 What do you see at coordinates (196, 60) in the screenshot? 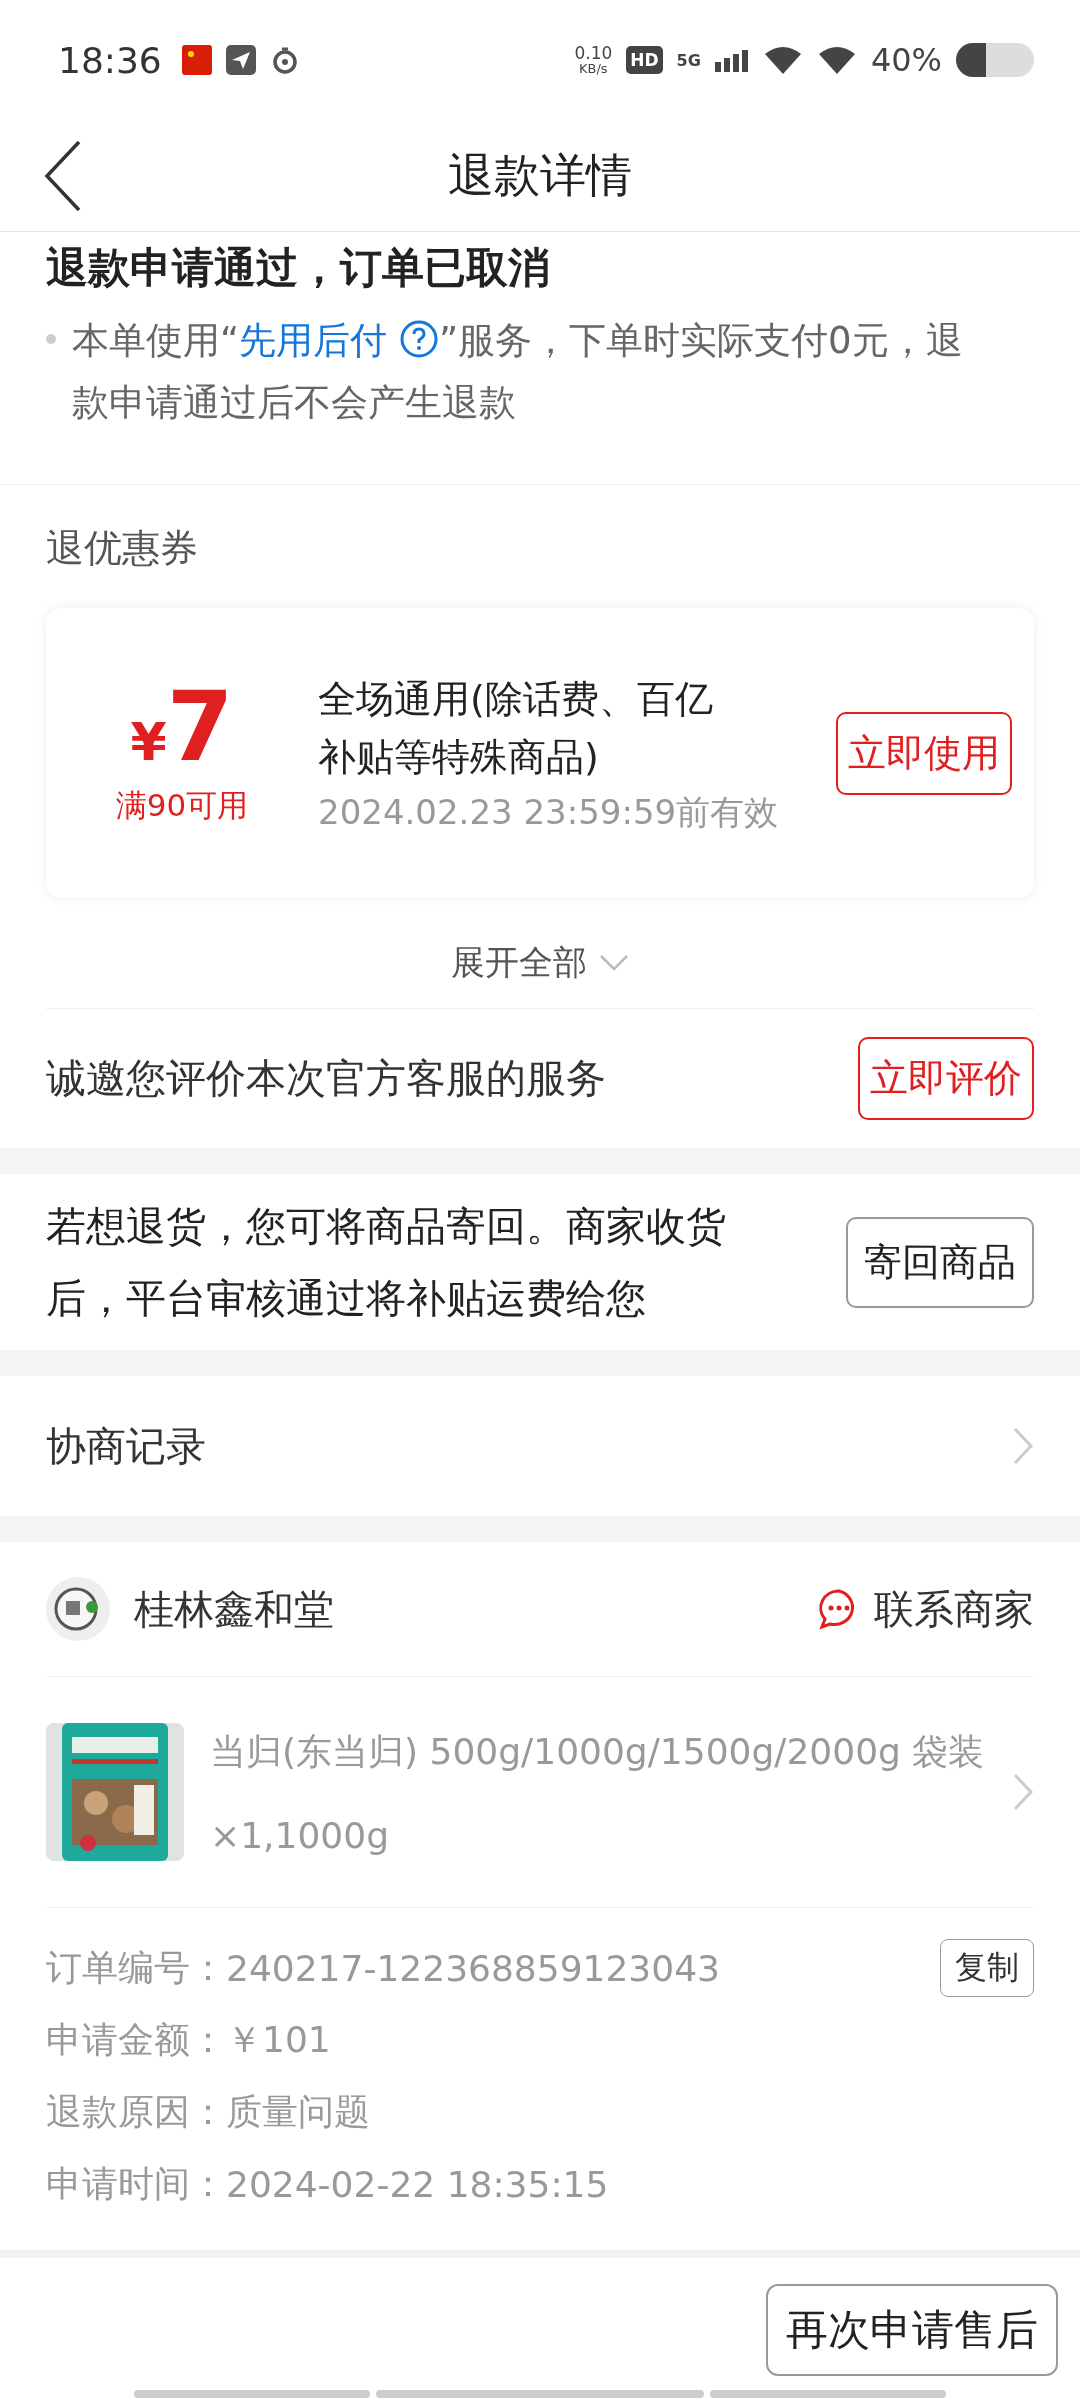
I see `flag-icon` at bounding box center [196, 60].